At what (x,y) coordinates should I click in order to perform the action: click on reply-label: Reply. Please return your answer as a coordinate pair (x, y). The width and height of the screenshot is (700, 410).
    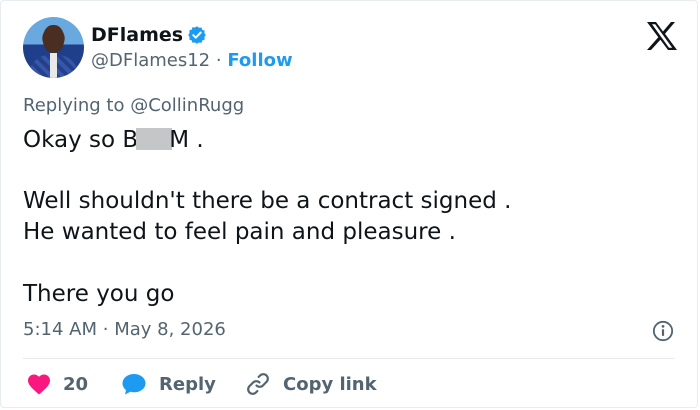
    Looking at the image, I should click on (187, 384).